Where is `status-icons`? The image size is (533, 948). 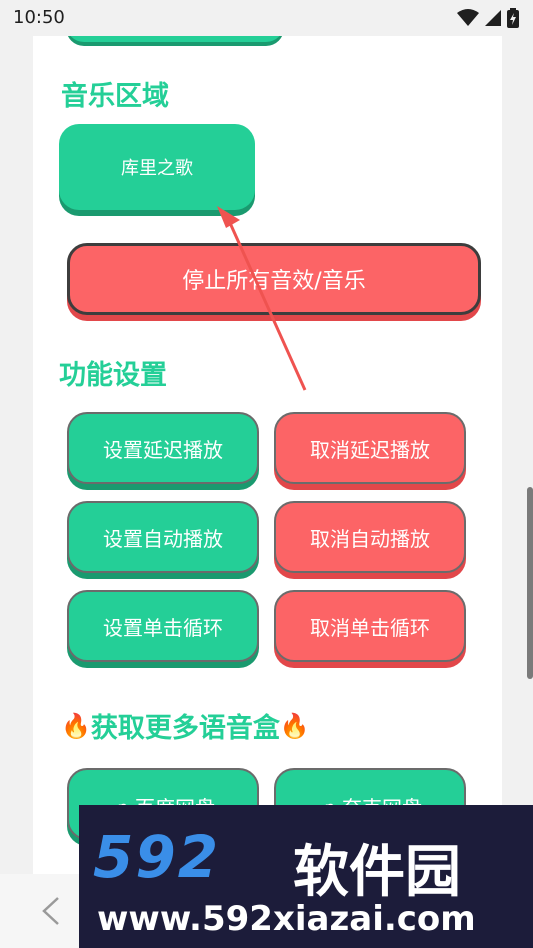
status-icons is located at coordinates (488, 18).